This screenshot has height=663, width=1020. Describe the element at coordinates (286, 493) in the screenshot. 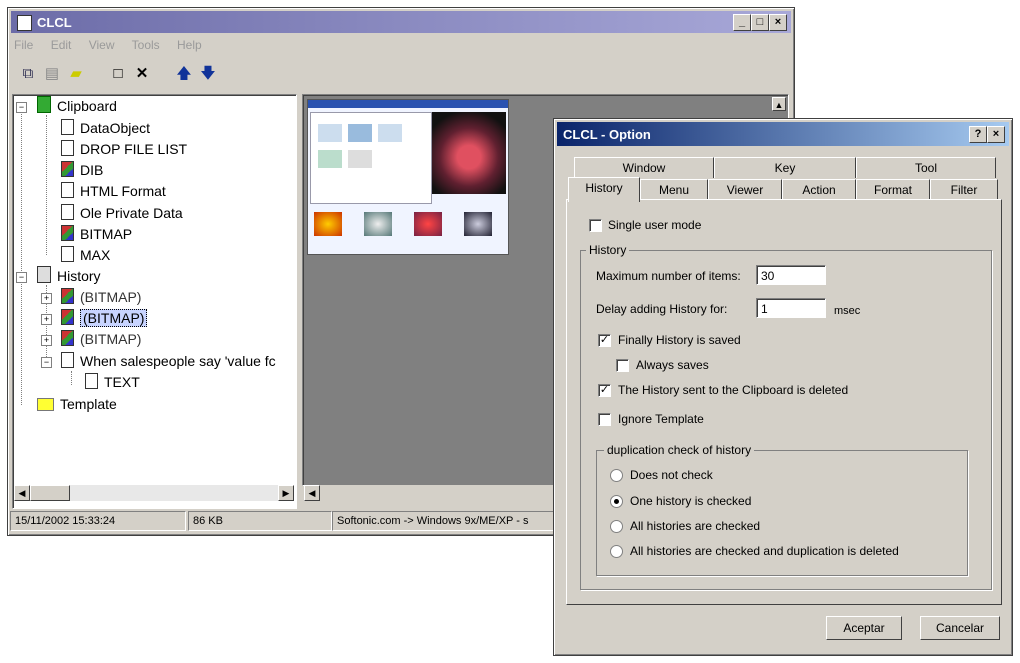

I see `scroll-right-button: ▶` at that location.